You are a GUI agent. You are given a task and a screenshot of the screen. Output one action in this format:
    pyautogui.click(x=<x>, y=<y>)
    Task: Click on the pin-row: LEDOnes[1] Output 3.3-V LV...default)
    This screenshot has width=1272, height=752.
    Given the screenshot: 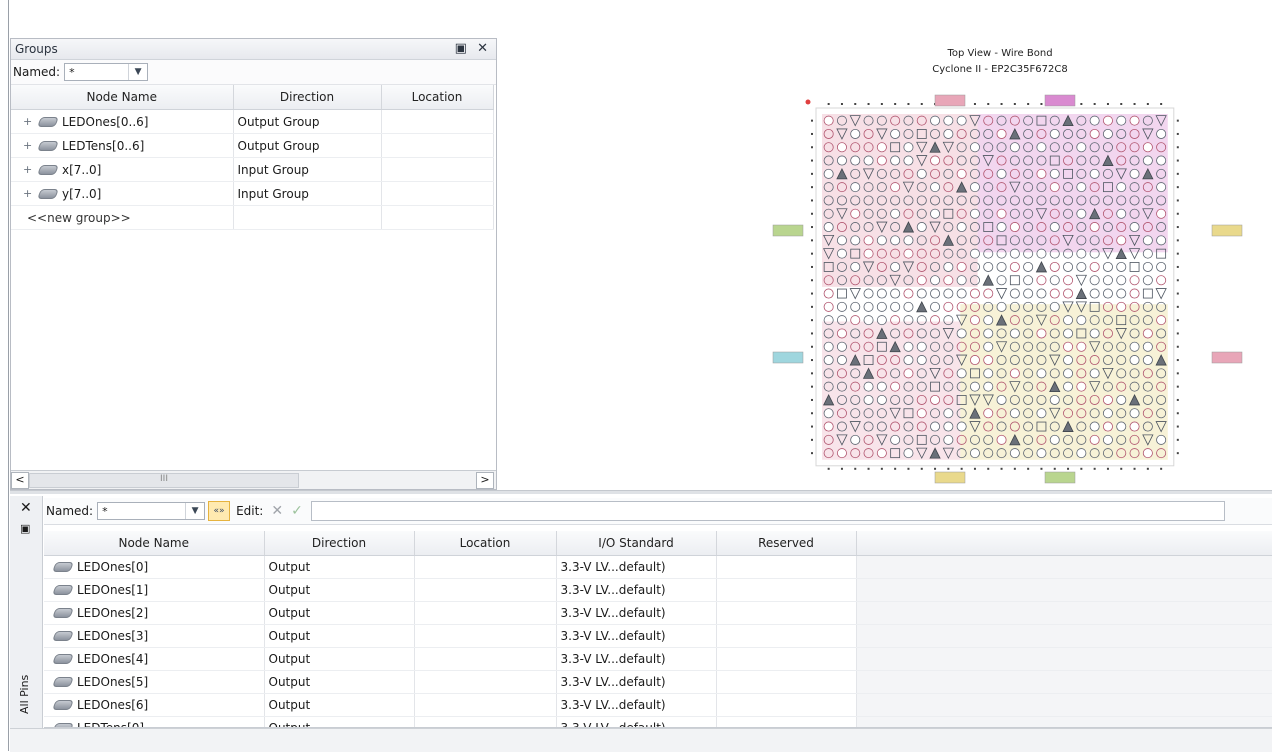 What is the action you would take?
    pyautogui.click(x=658, y=590)
    